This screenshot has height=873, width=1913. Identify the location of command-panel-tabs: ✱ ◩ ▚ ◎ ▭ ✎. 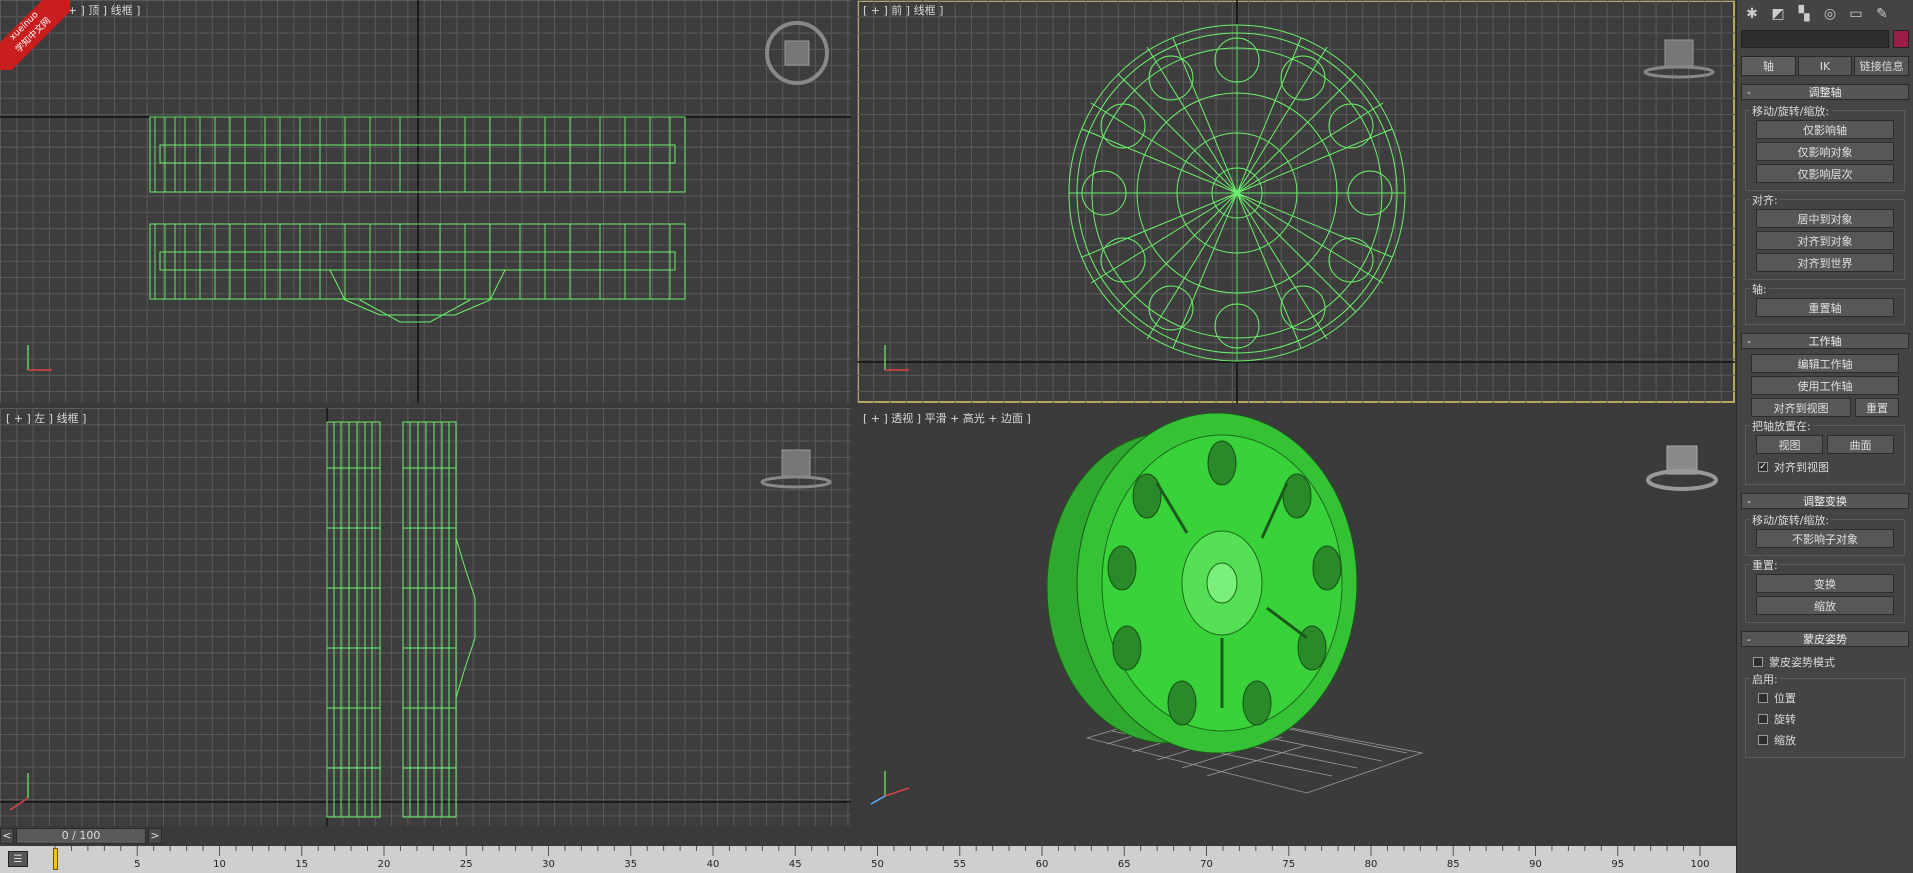
(1825, 14).